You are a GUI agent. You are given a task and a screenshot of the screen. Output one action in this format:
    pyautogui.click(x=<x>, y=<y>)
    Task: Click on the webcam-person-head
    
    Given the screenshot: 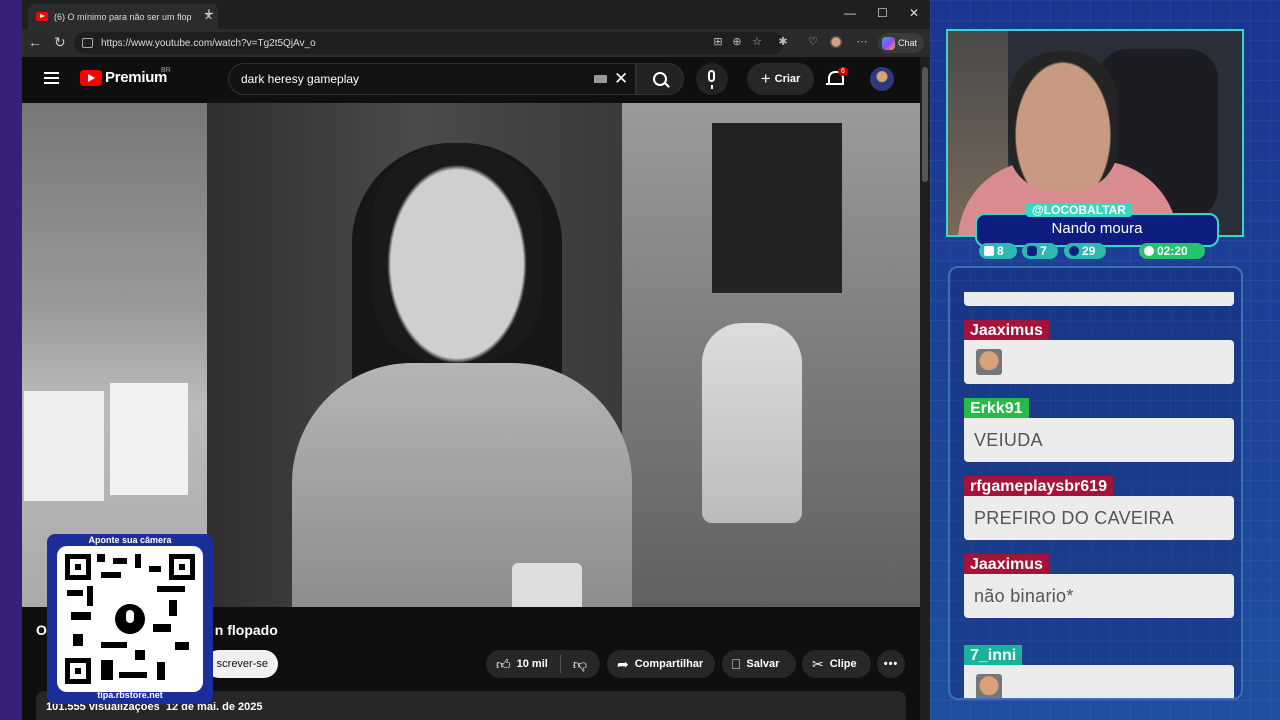 What is the action you would take?
    pyautogui.click(x=1063, y=121)
    